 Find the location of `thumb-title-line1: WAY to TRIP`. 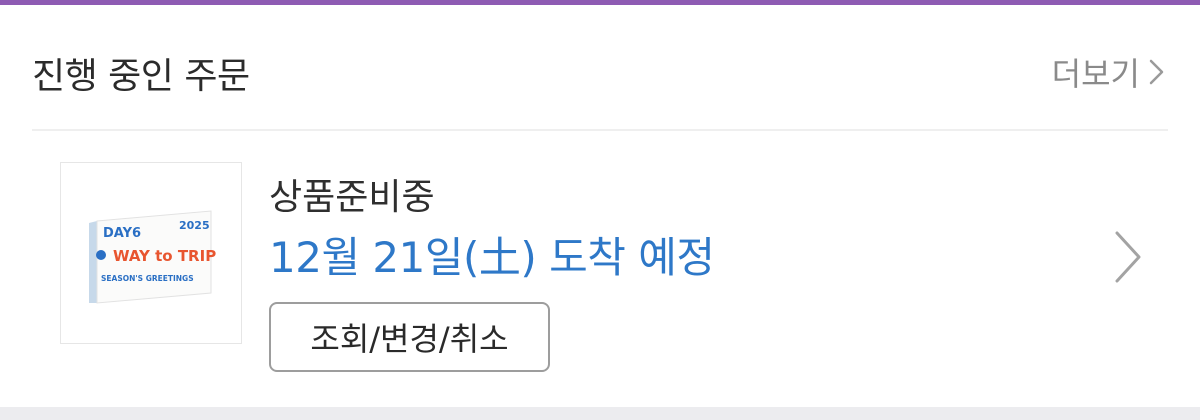

thumb-title-line1: WAY to TRIP is located at coordinates (164, 256).